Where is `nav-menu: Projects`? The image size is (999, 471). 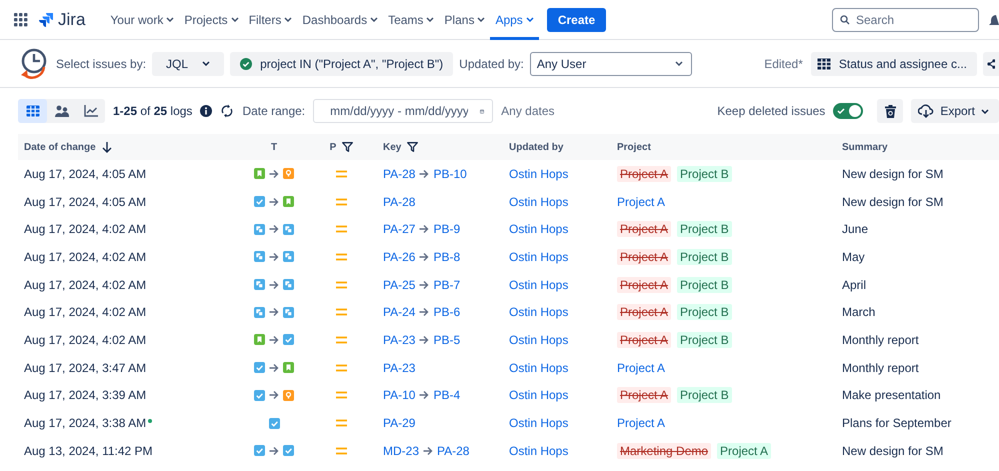
nav-menu: Projects is located at coordinates (211, 20).